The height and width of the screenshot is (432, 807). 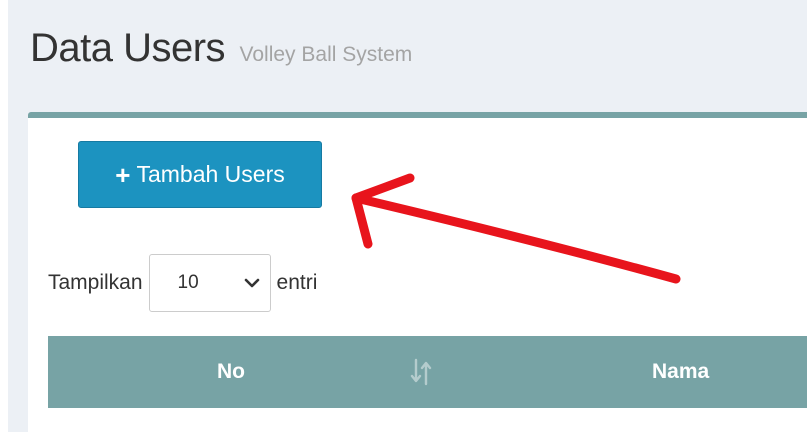 What do you see at coordinates (326, 54) in the screenshot?
I see `page-subtitle: Volley Ball System` at bounding box center [326, 54].